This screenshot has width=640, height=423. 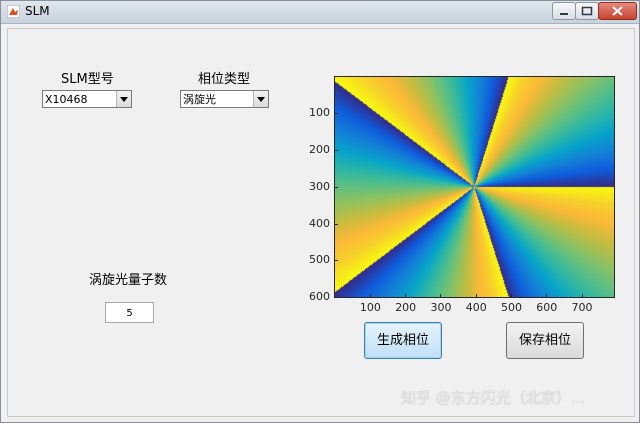 I want to click on close-button, so click(x=617, y=11).